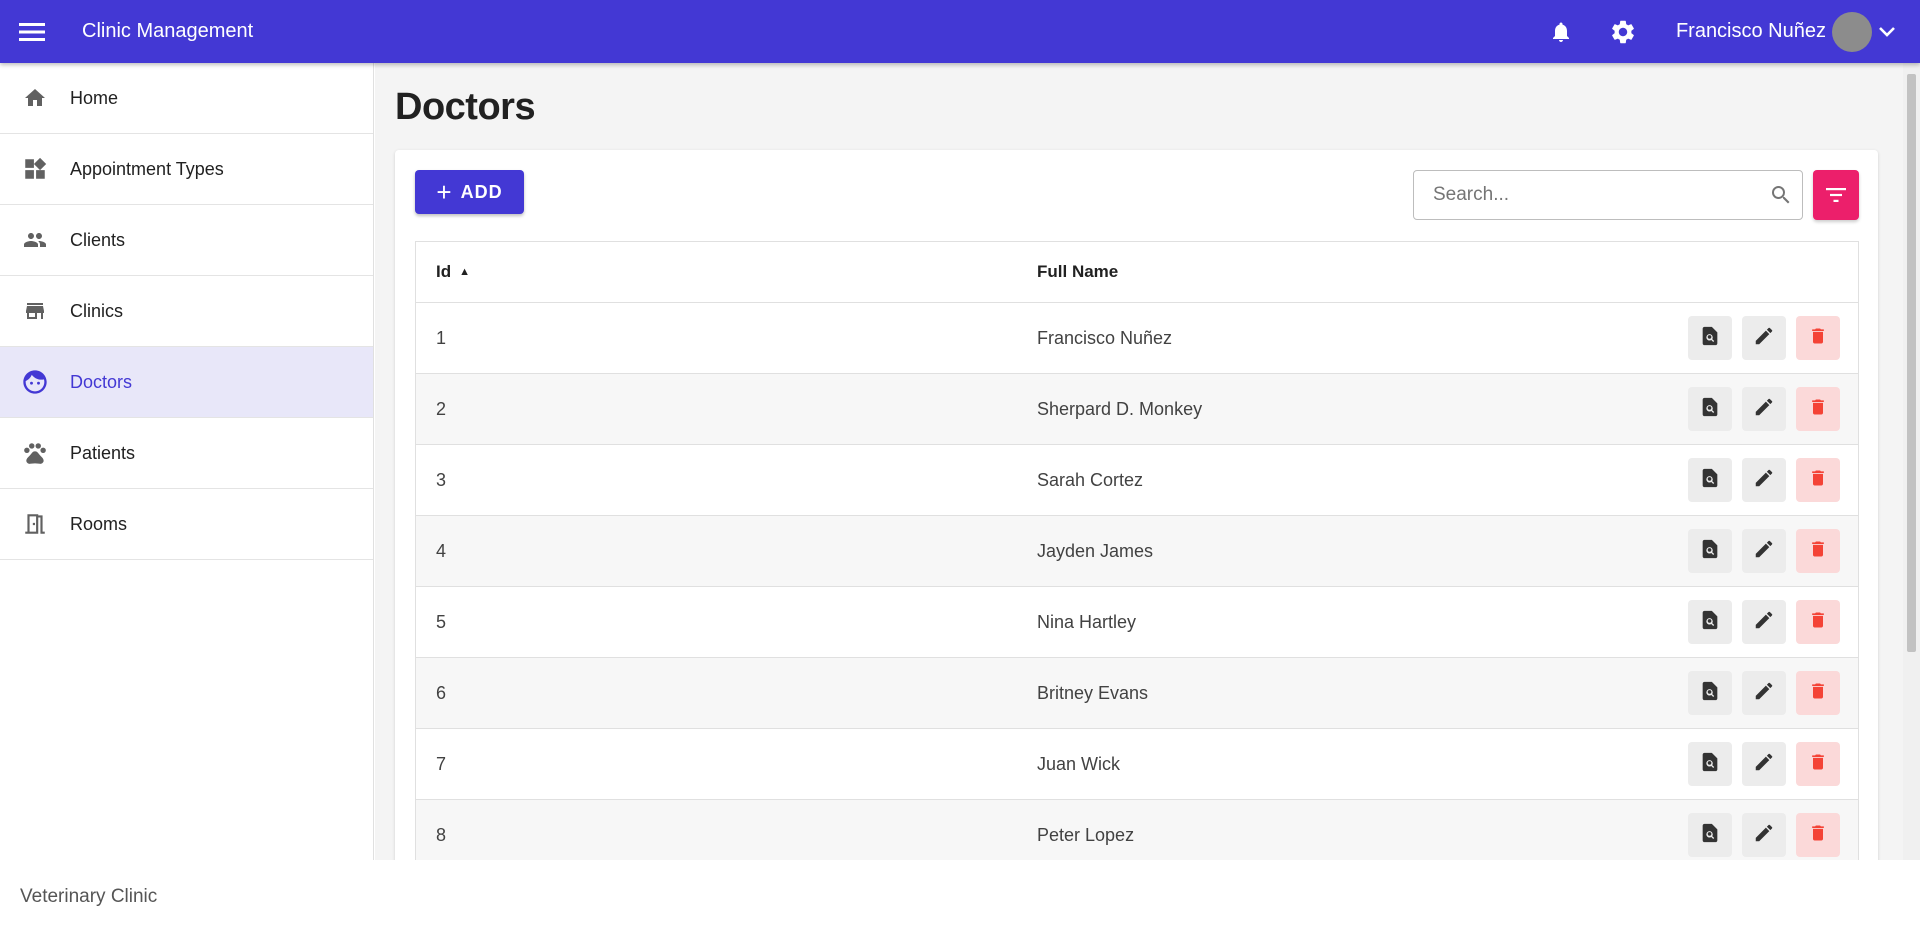  What do you see at coordinates (465, 107) in the screenshot?
I see `page-title: Doctors` at bounding box center [465, 107].